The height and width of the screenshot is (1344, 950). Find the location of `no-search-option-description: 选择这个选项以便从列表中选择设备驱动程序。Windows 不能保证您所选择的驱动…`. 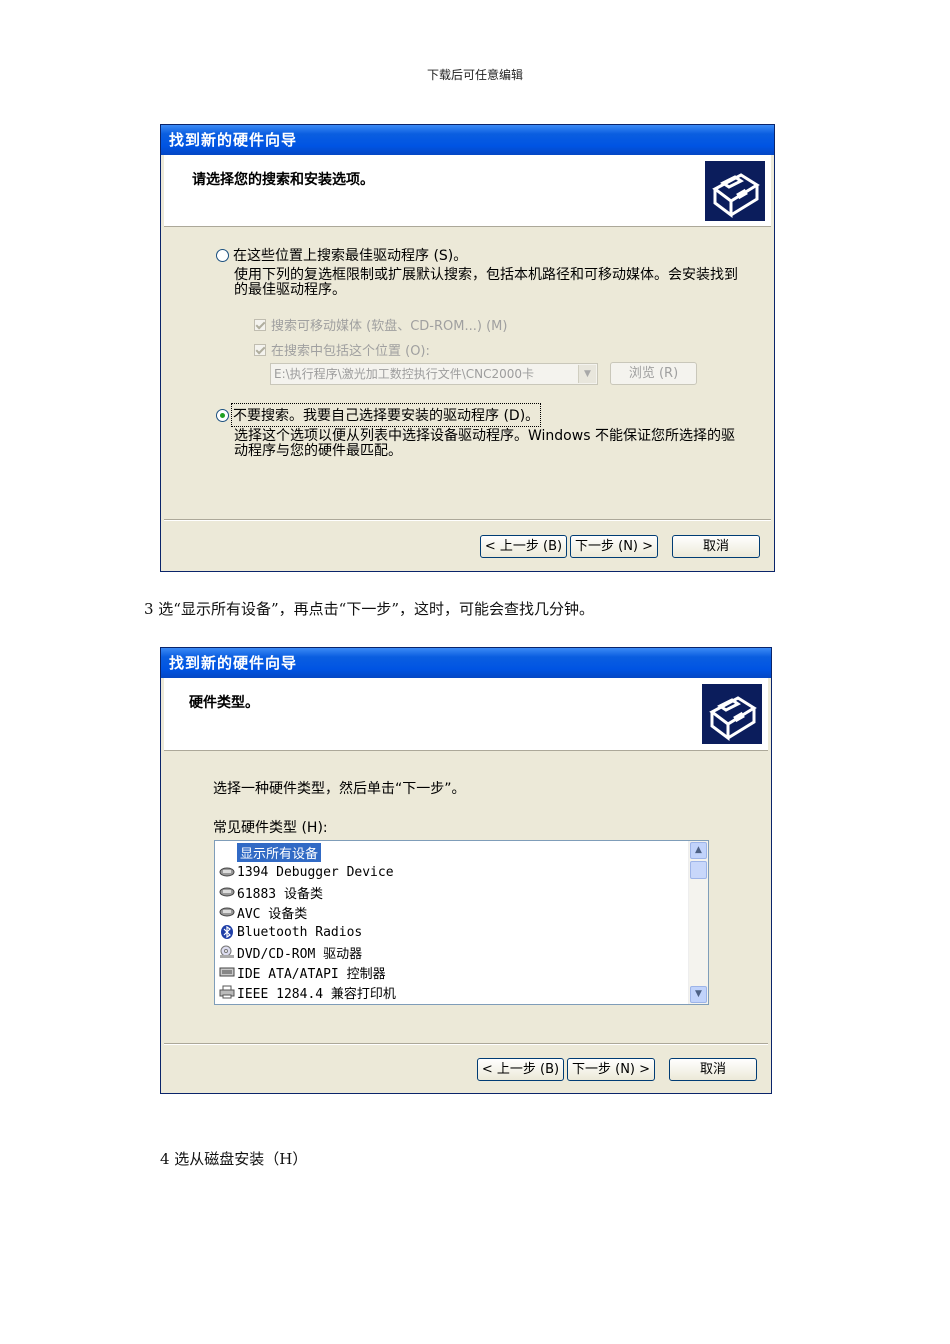

no-search-option-description: 选择这个选项以便从列表中选择设备驱动程序。Windows 不能保证您所选择的驱动… is located at coordinates (484, 443).